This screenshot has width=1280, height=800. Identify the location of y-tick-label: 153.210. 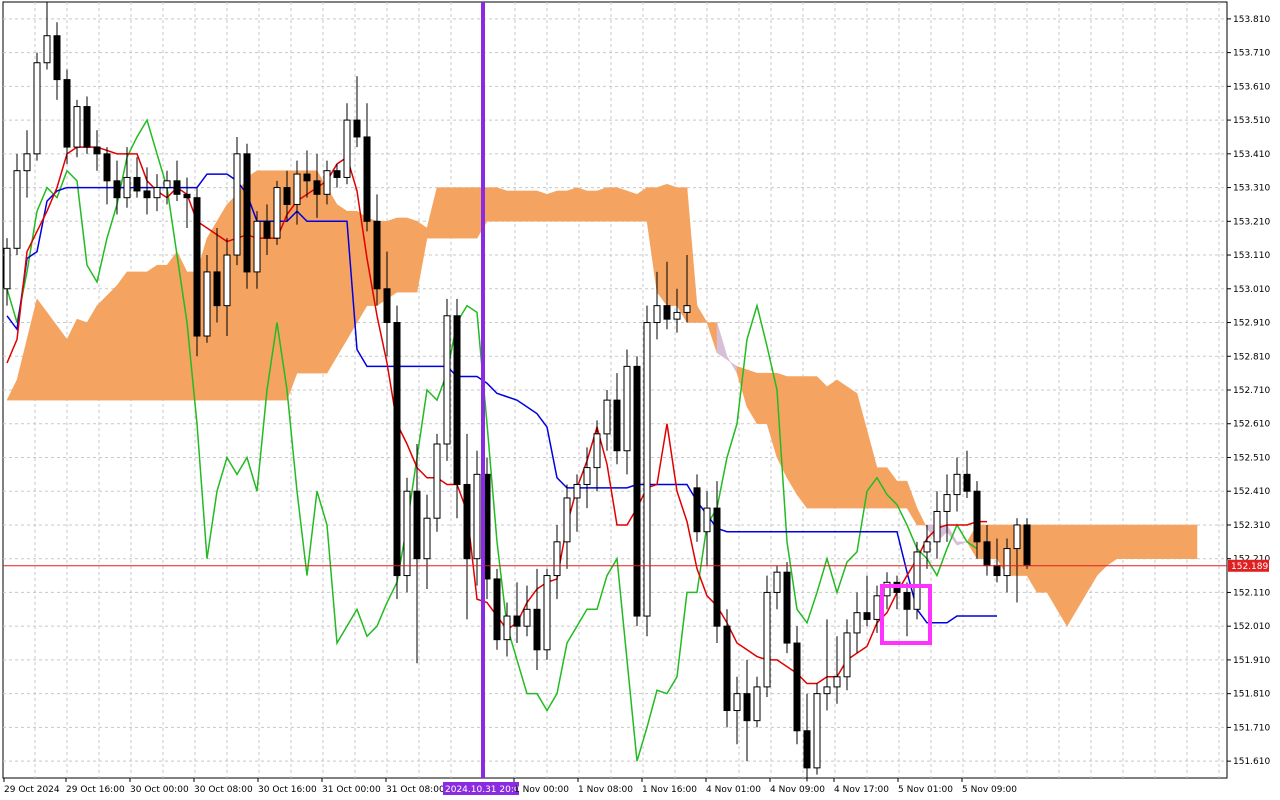
(1251, 222).